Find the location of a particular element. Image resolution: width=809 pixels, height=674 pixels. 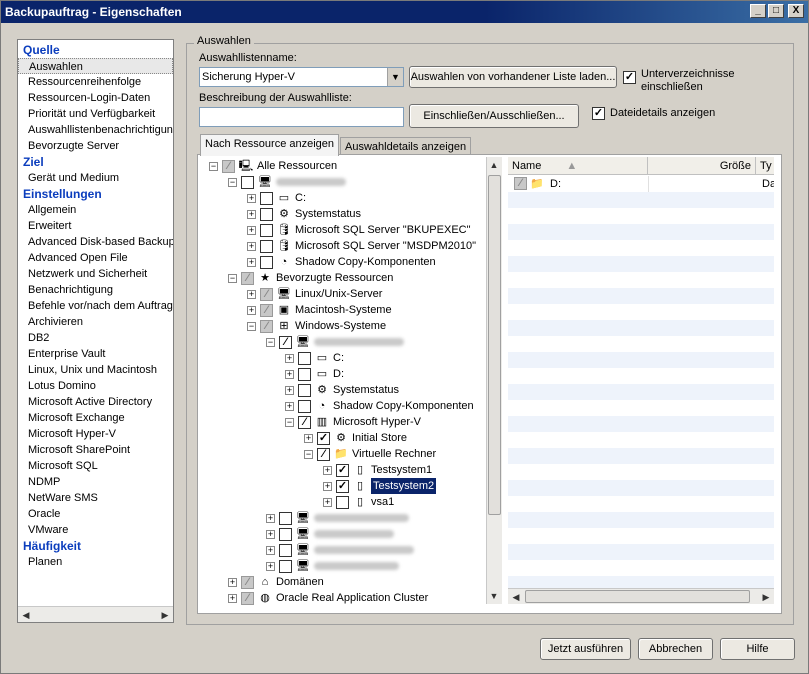

list-horizontal-scrollbar: ◀ ▶ is located at coordinates (641, 596).